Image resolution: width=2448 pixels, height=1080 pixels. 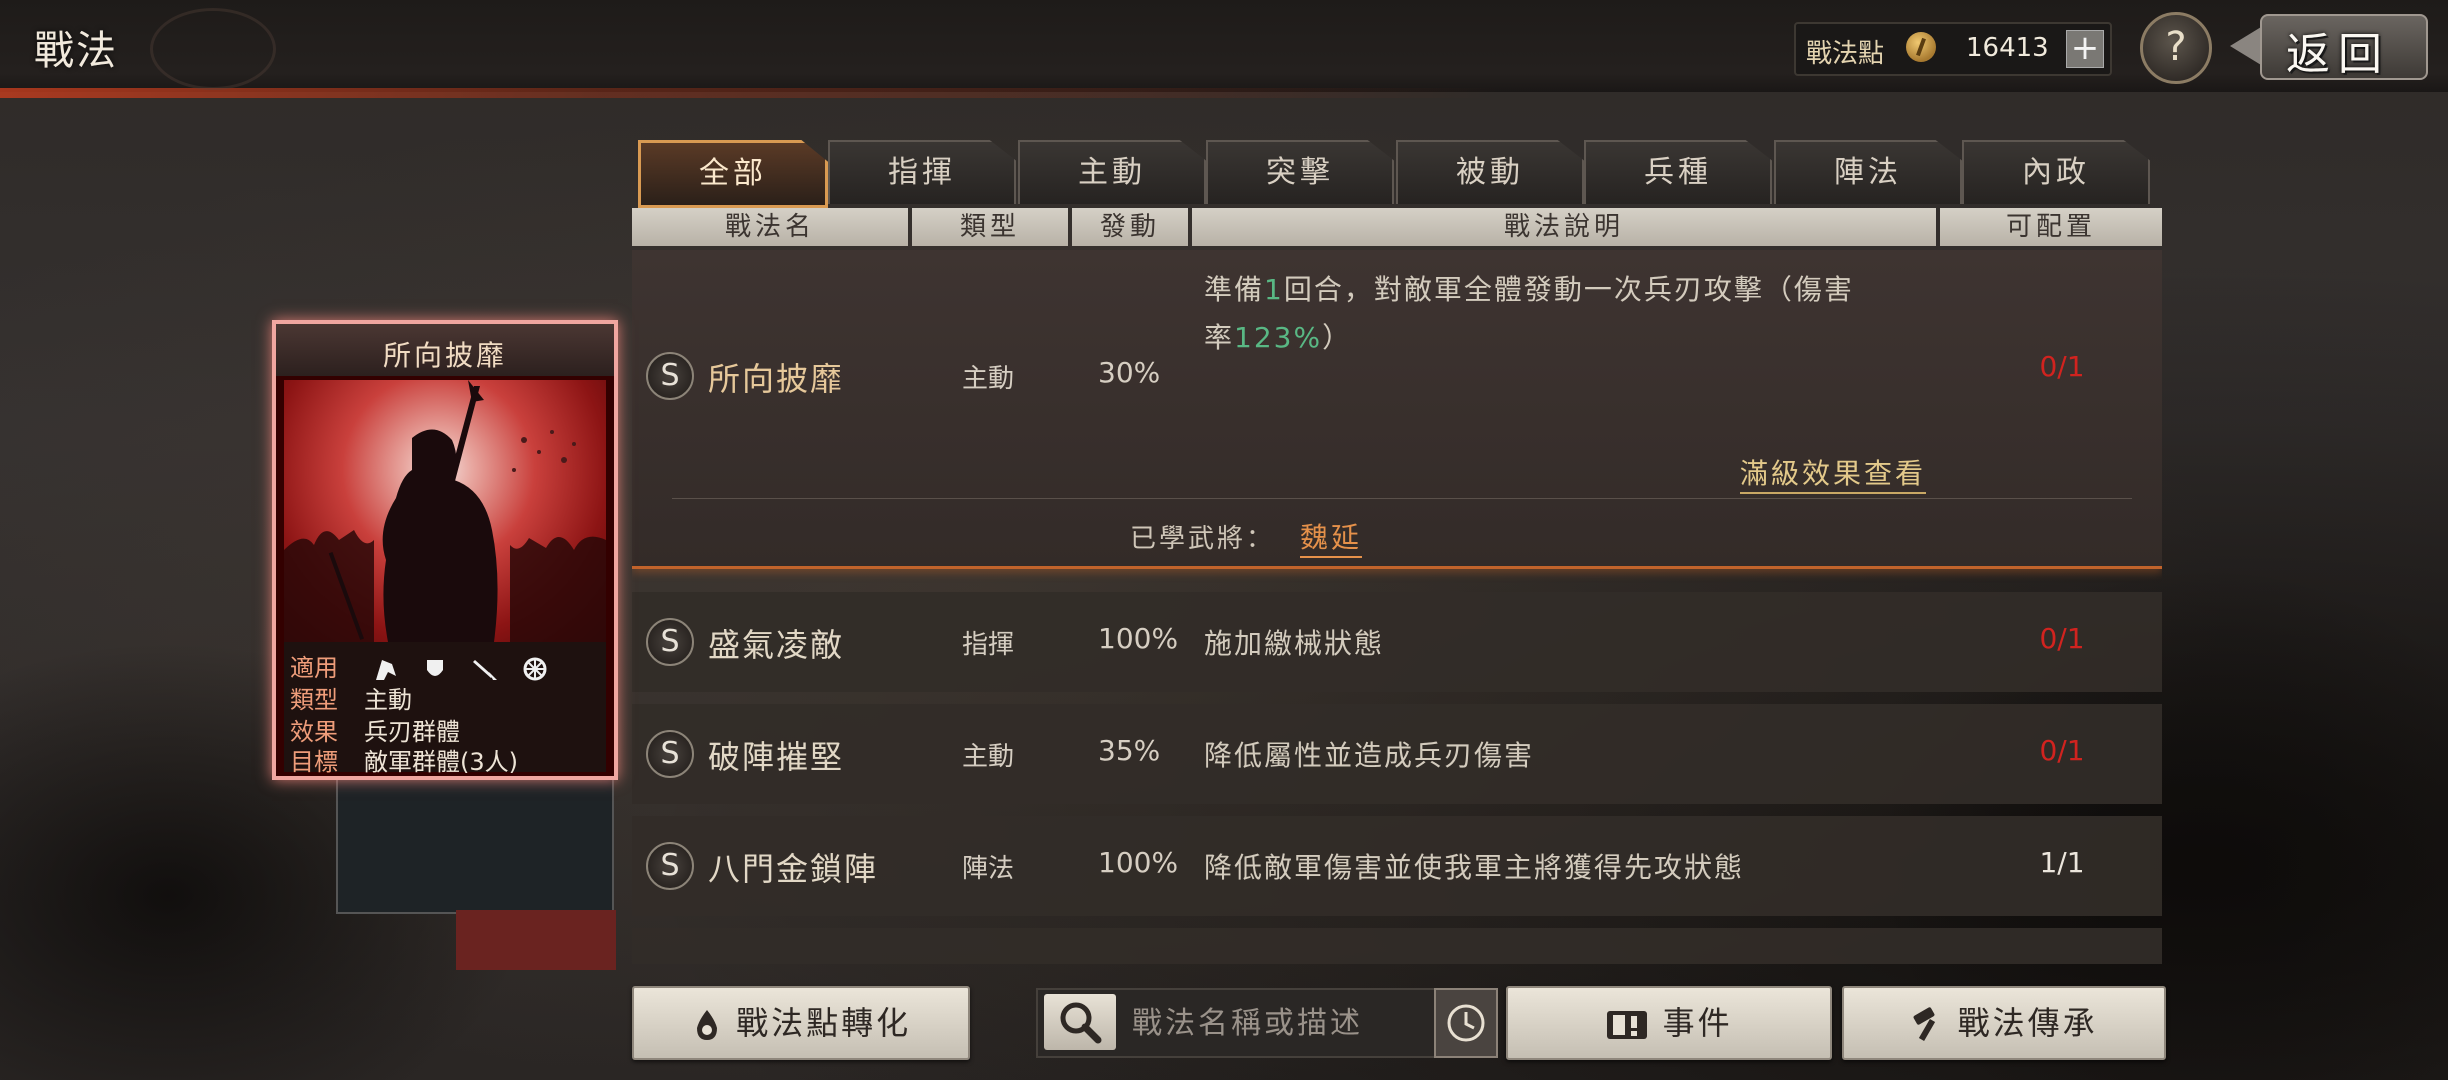 What do you see at coordinates (988, 869) in the screenshot?
I see `tactic-type: 陣法` at bounding box center [988, 869].